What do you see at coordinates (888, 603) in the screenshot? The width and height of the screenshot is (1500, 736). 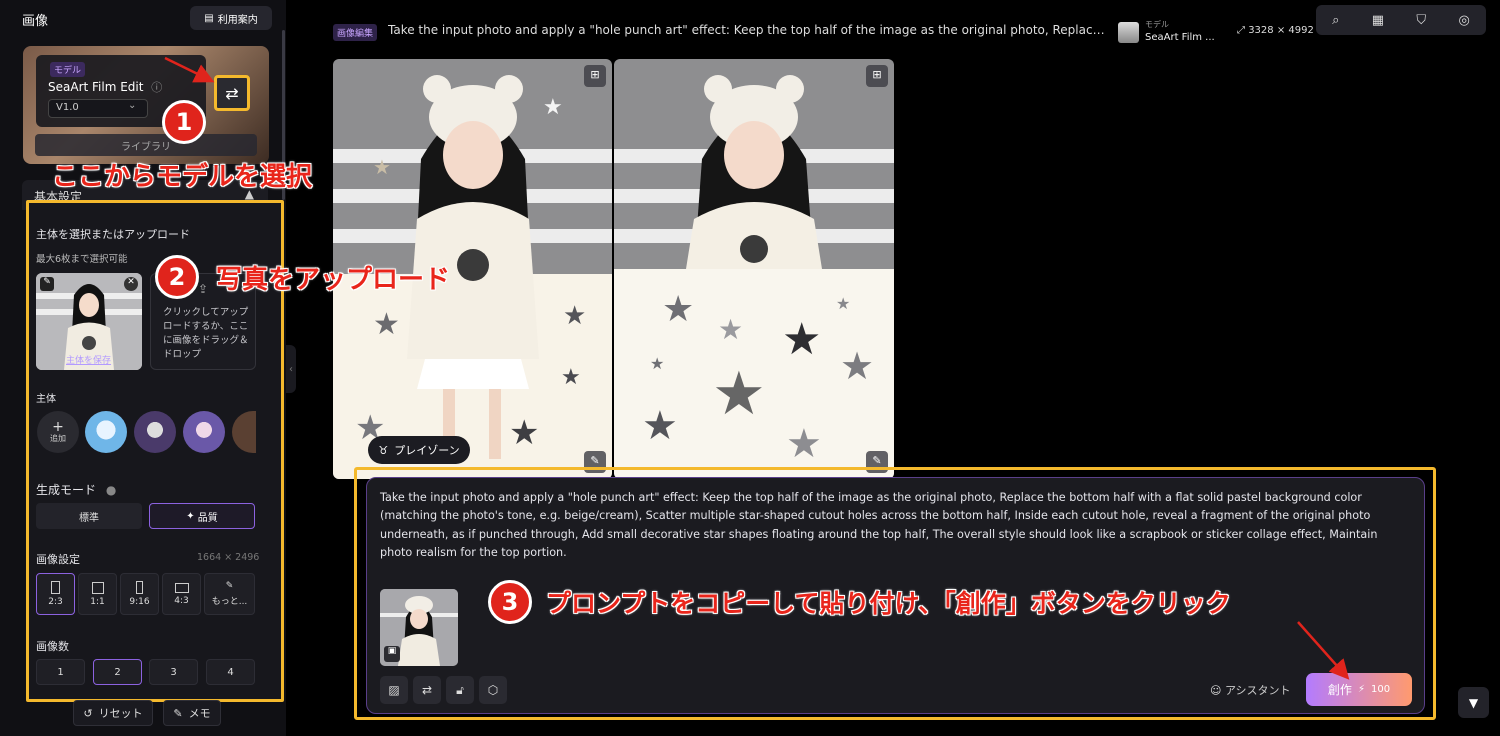 I see `step-3-text: プロンプトをコピーして貼り付け、「創作」ボタンをクリック` at bounding box center [888, 603].